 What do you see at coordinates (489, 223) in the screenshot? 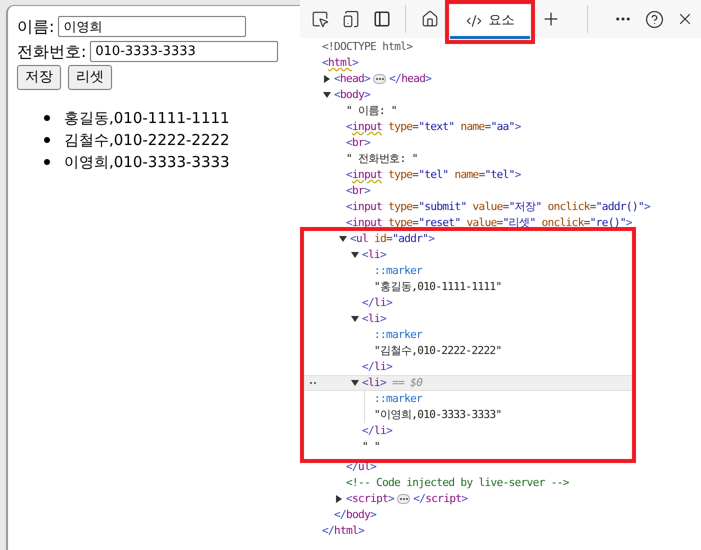
I see `code-text: <input type="reset" value="리셋" onclick="re()">` at bounding box center [489, 223].